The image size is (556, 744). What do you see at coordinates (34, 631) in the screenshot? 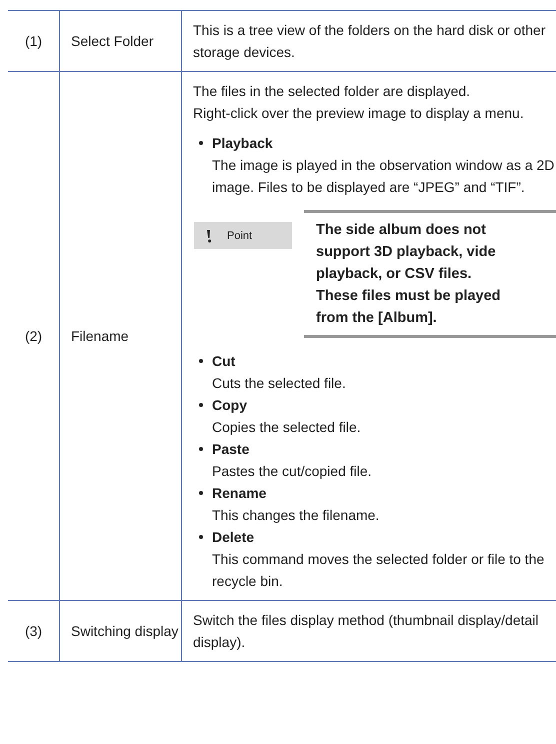
I see `row-number: (3)` at bounding box center [34, 631].